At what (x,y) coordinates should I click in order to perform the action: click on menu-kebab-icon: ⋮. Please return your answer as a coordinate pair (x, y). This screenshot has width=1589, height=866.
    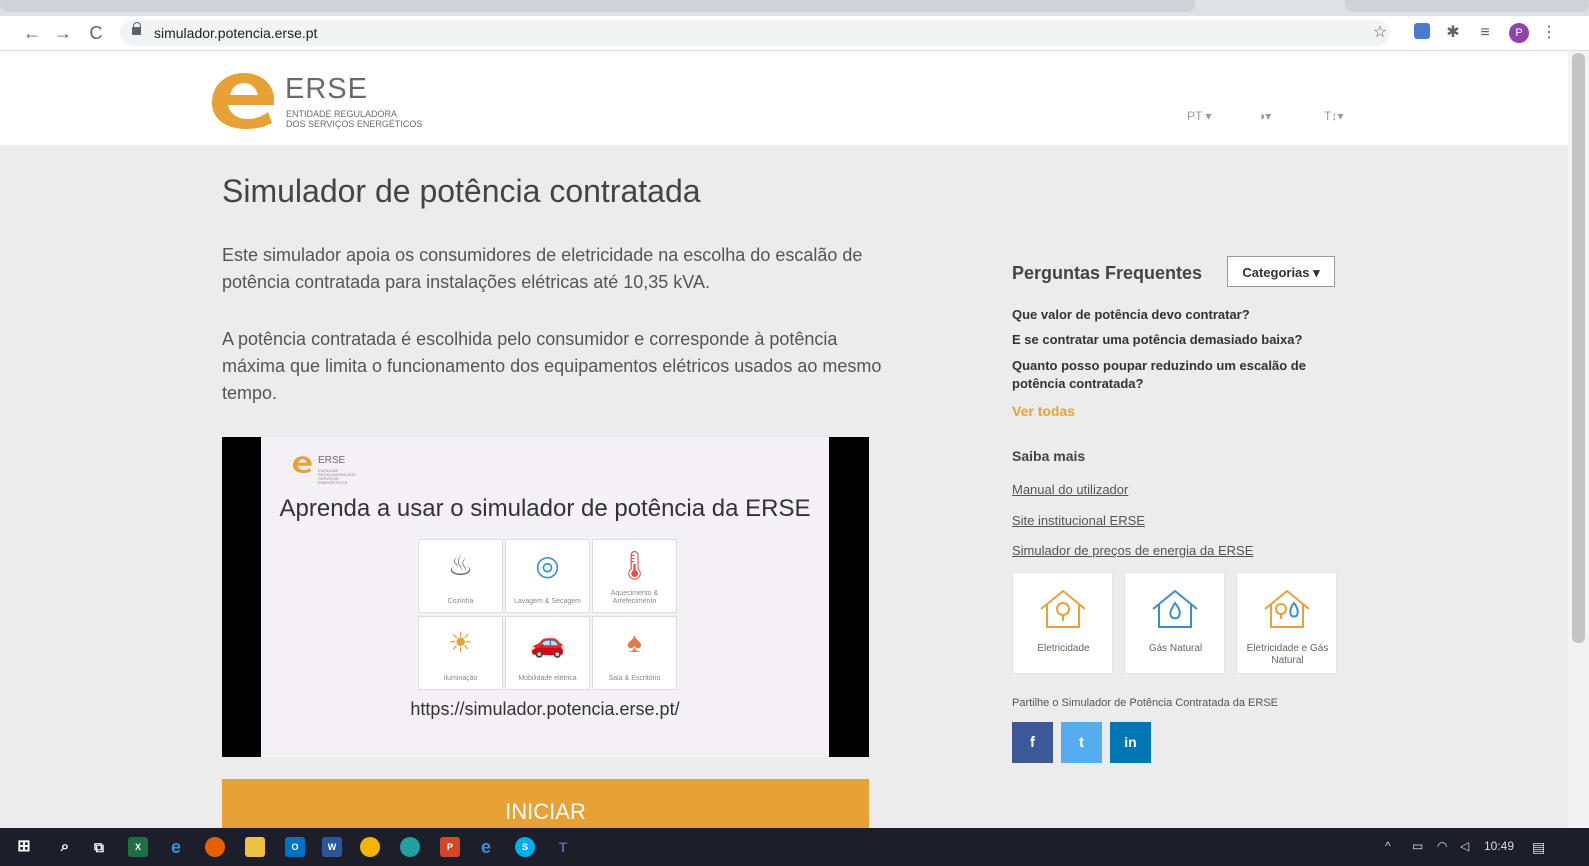
    Looking at the image, I should click on (1549, 33).